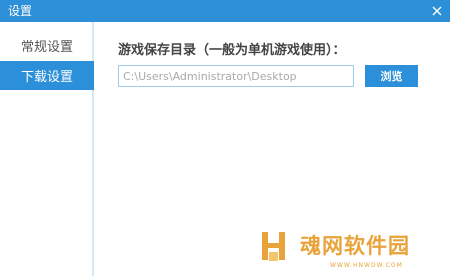 This screenshot has width=450, height=276. I want to click on sidebar-item-download-settings: 下载设置, so click(47, 75).